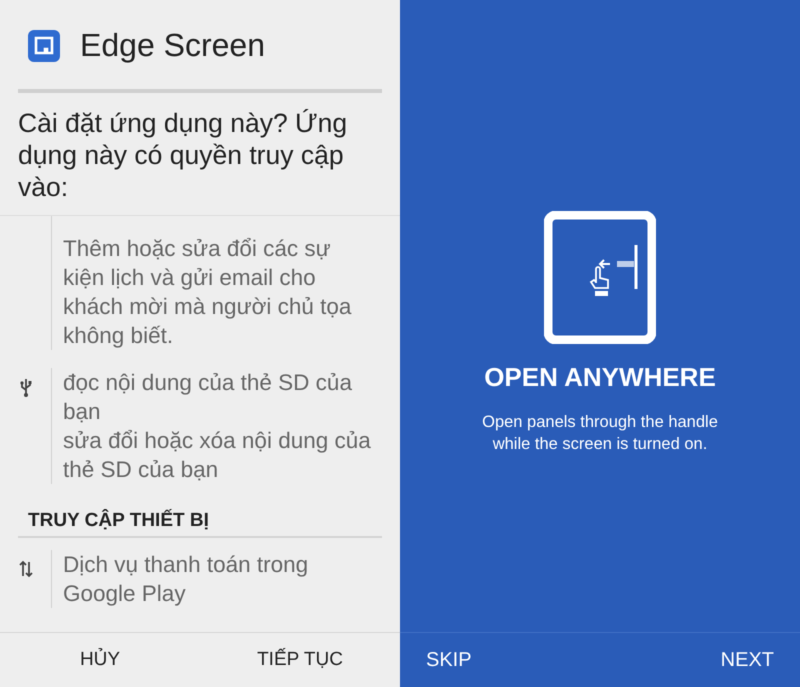  What do you see at coordinates (44, 46) in the screenshot?
I see `app-icon` at bounding box center [44, 46].